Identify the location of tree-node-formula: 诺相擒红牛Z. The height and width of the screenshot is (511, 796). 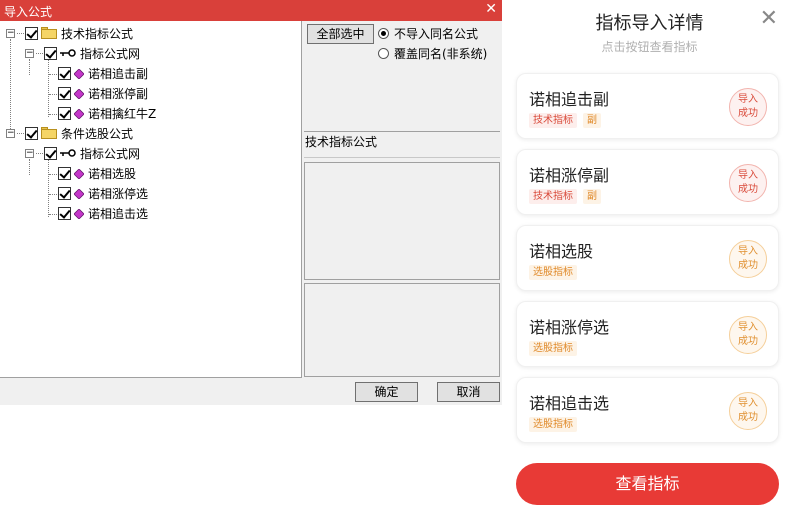
(107, 113).